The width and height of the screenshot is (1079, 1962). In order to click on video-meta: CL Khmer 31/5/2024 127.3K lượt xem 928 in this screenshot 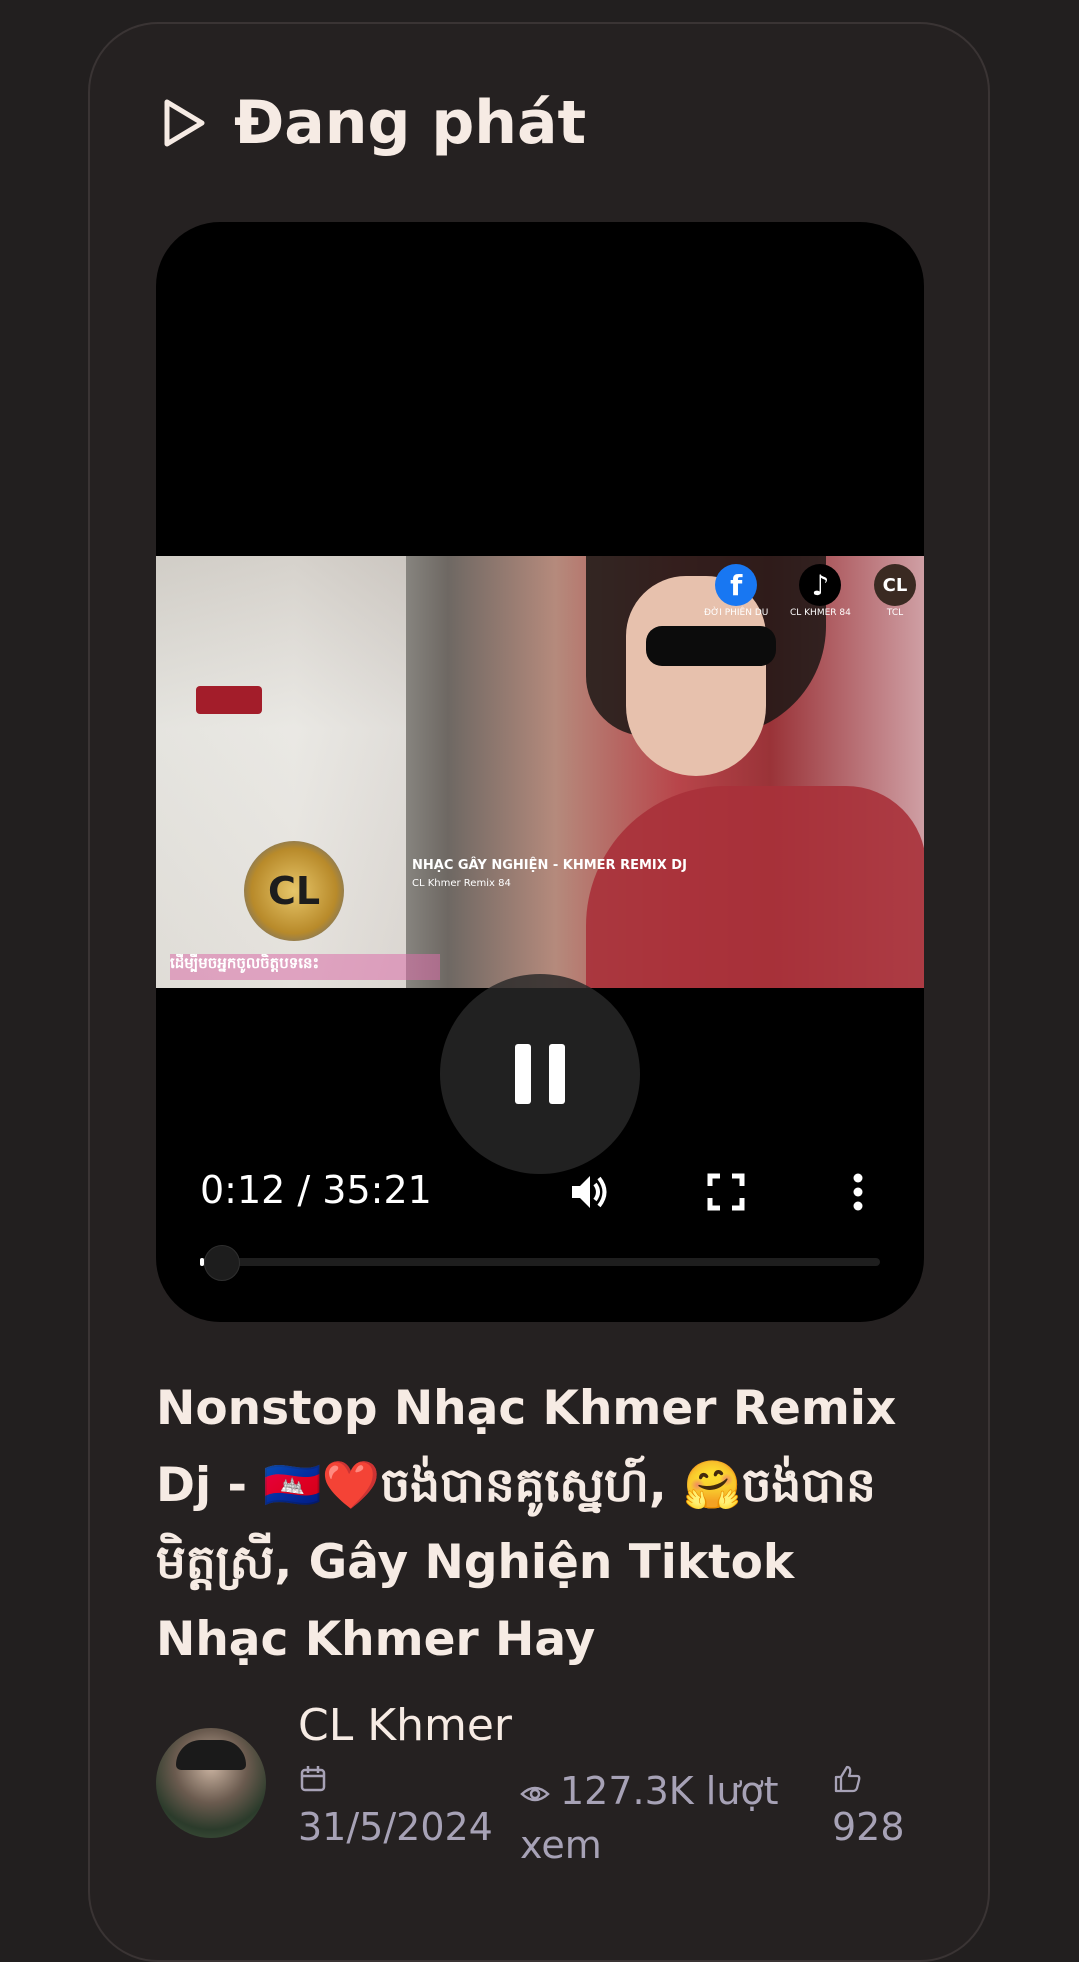, I will do `click(536, 1783)`.